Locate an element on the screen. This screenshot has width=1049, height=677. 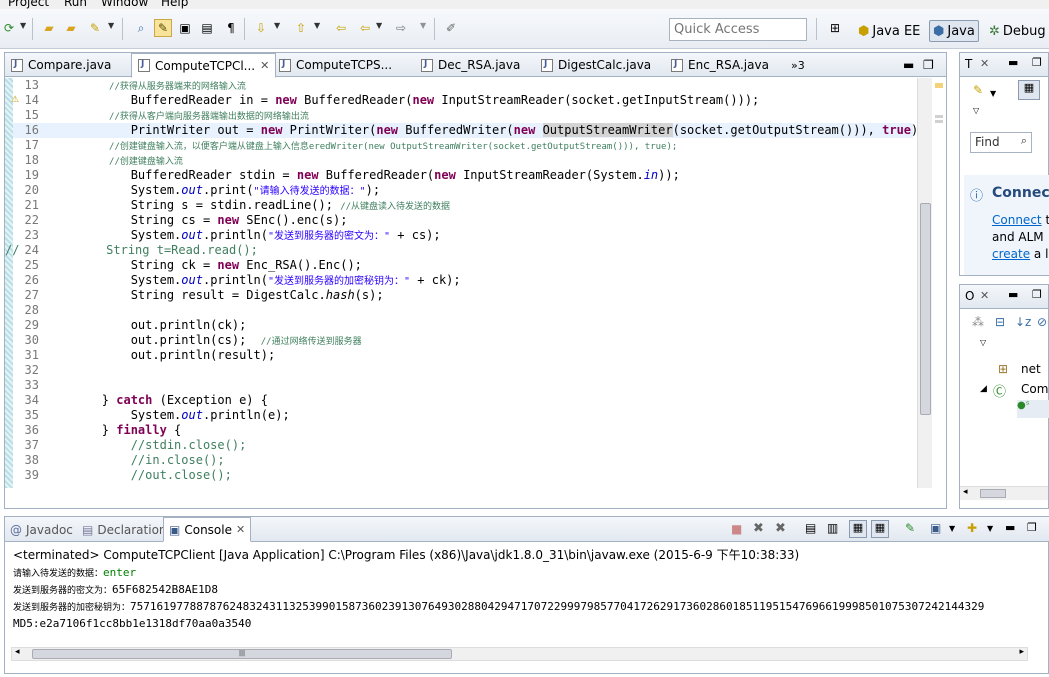
collapse-all-icon: ⊟ is located at coordinates (1000, 322).